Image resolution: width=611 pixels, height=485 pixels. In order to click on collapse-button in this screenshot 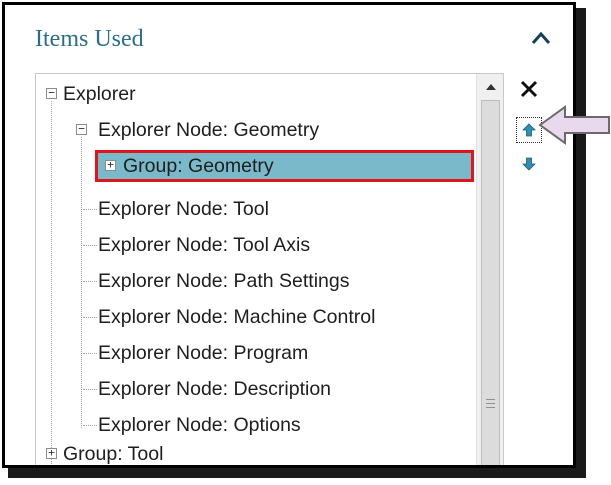, I will do `click(541, 38)`.